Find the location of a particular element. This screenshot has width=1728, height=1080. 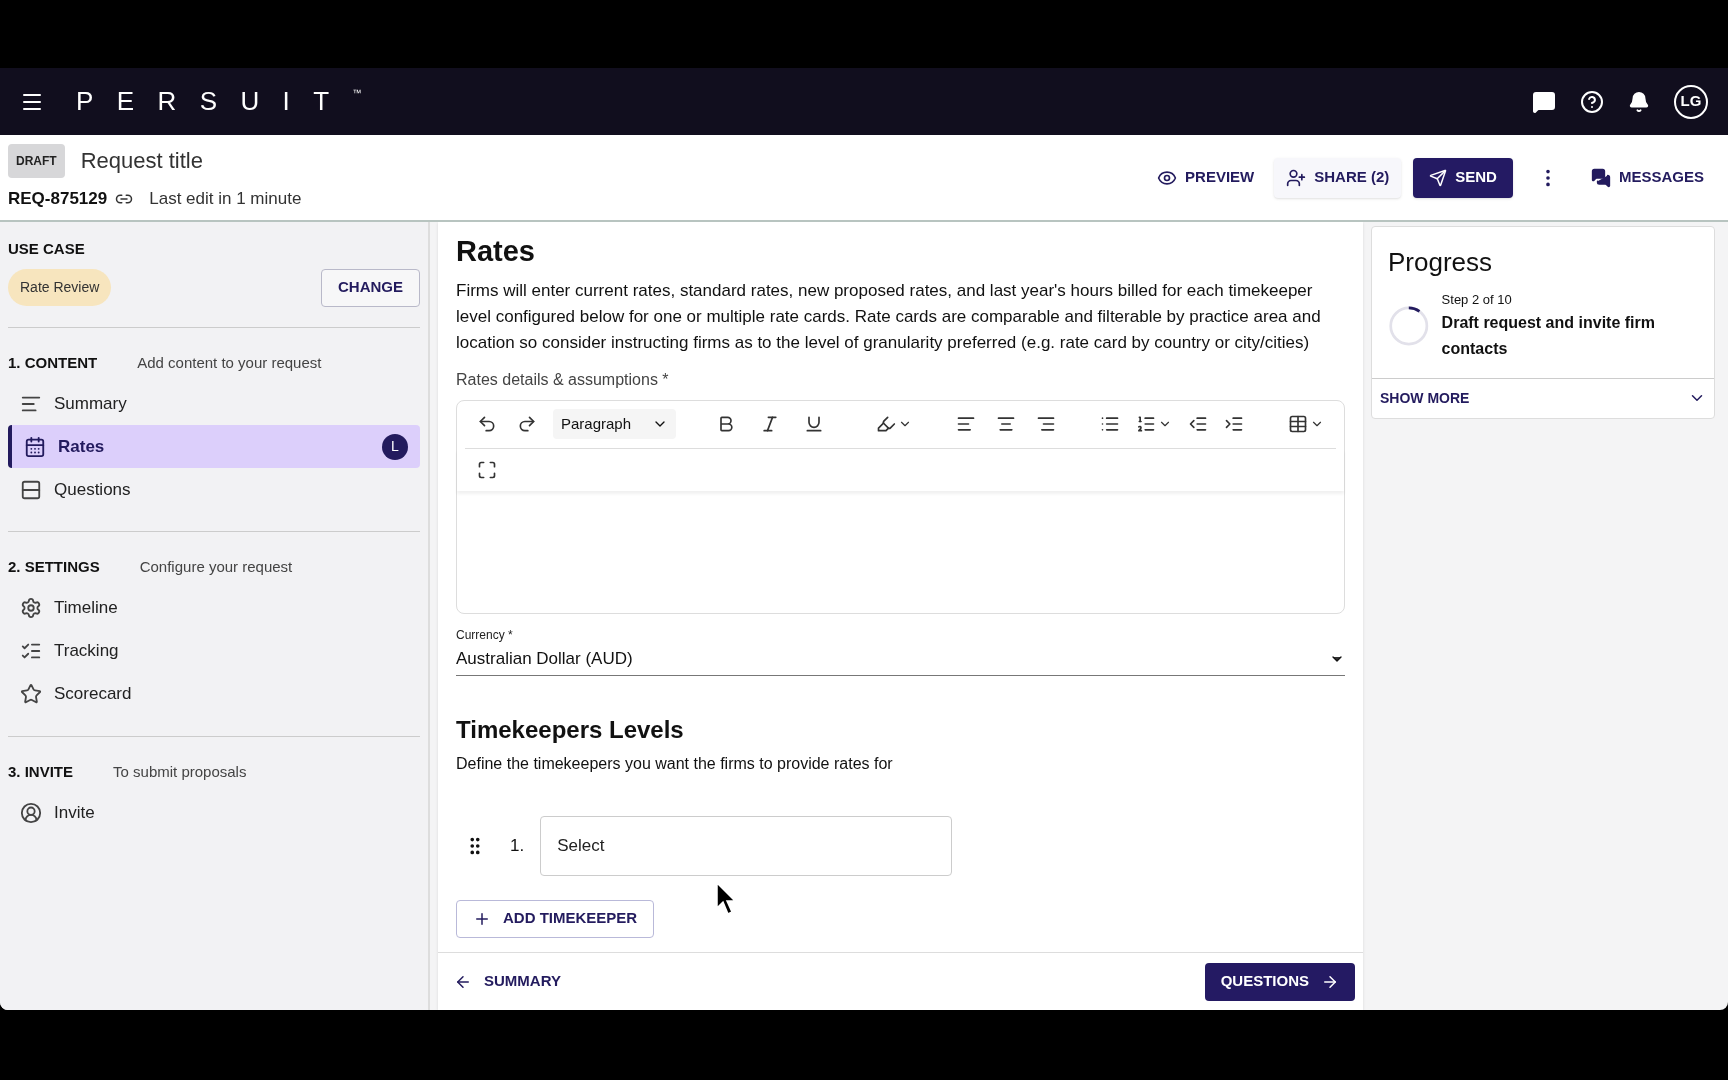

section-heading: Timekeepers Levels is located at coordinates (570, 729).